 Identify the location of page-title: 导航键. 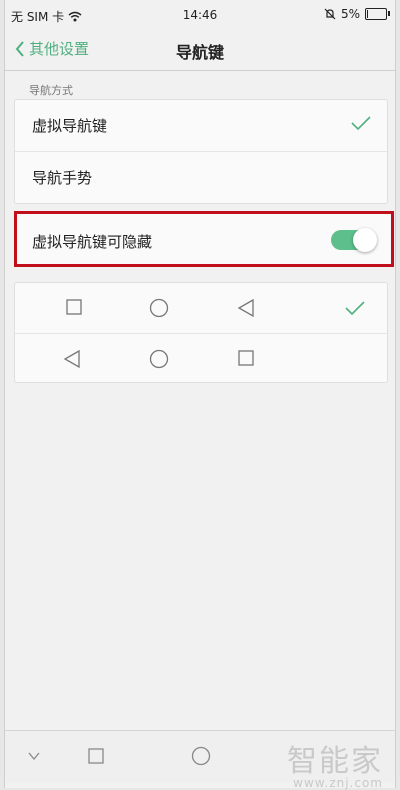
(199, 52).